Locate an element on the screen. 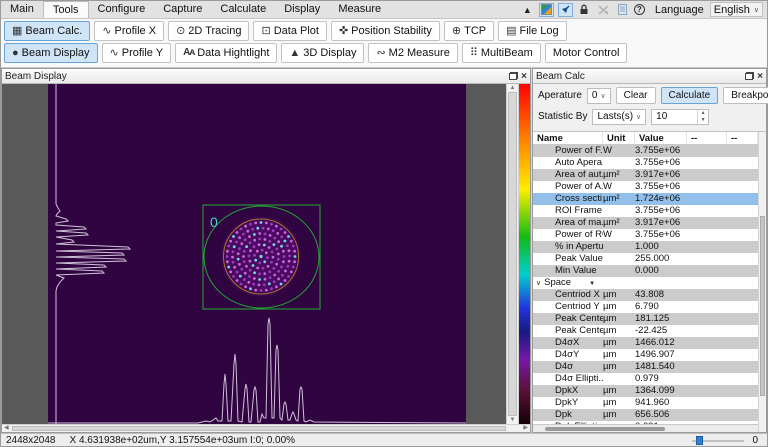 Image resolution: width=768 pixels, height=447 pixels. crossed-arrows-icon is located at coordinates (603, 10).